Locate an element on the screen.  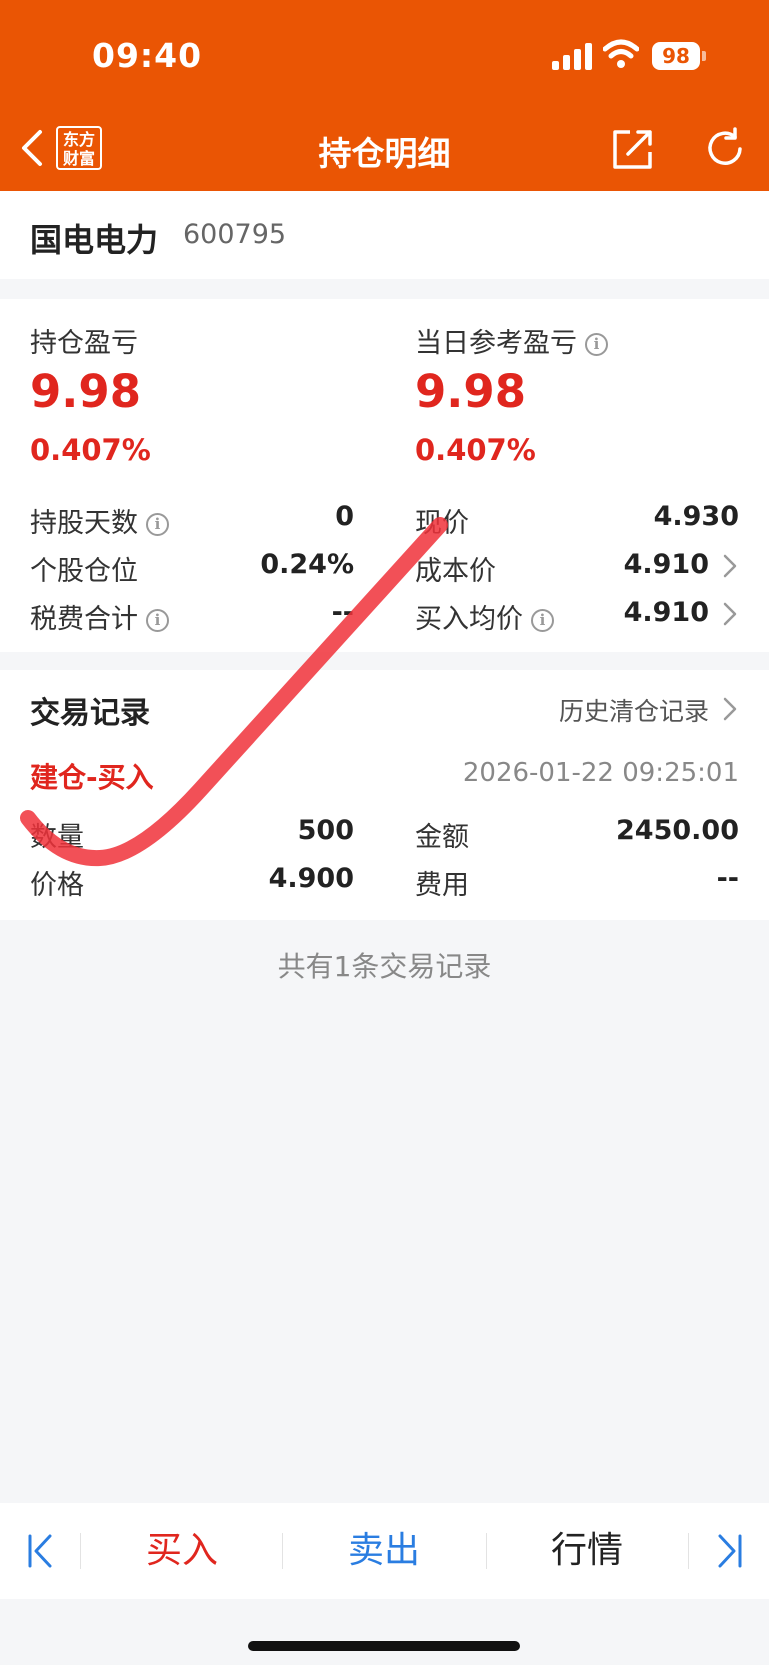
holding-days-label-wrap: 持股天数 i is located at coordinates (99, 520).